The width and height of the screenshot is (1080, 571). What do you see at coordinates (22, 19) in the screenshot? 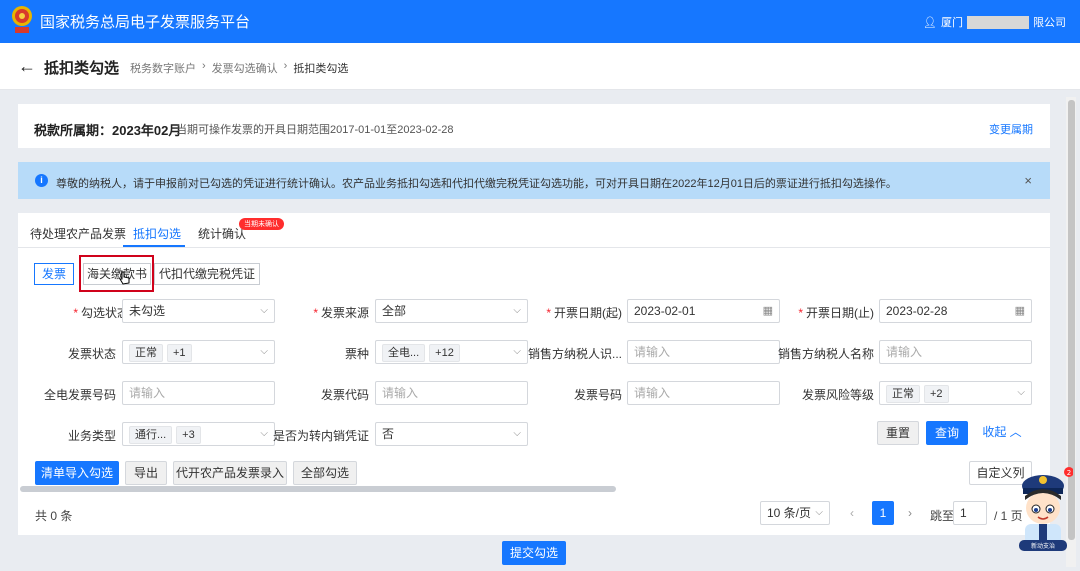
I see `tax-emblem-icon` at bounding box center [22, 19].